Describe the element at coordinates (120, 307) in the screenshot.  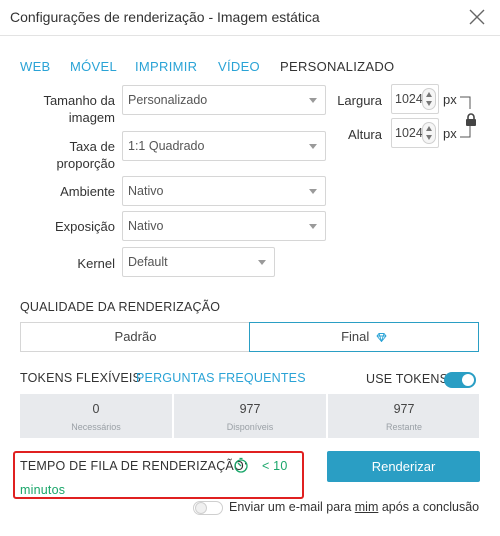
I see `render-quality-title: QUALIDADE DA RENDERIZAÇÃO` at that location.